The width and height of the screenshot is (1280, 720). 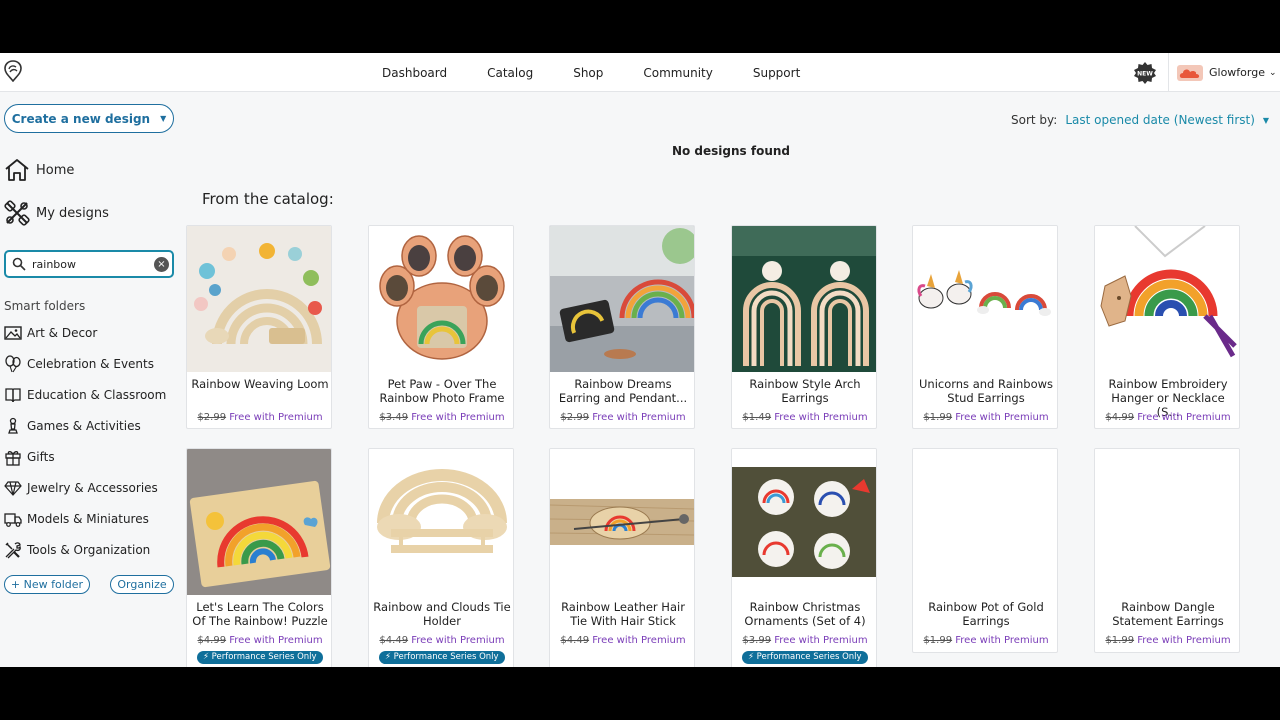 What do you see at coordinates (47, 584) in the screenshot?
I see `new-folder-button: + New folder` at bounding box center [47, 584].